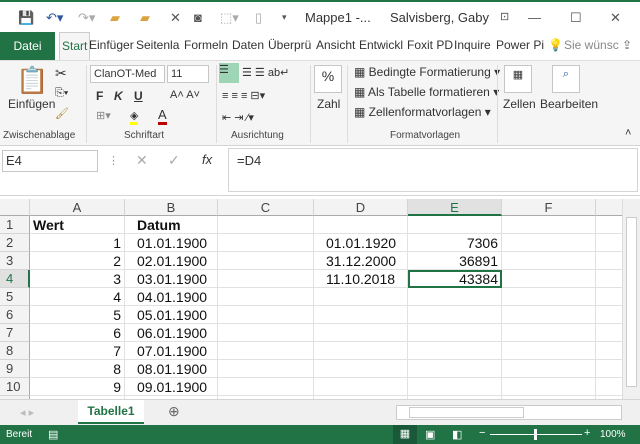  What do you see at coordinates (31, 104) in the screenshot?
I see `paste-button: Einfügen` at bounding box center [31, 104].